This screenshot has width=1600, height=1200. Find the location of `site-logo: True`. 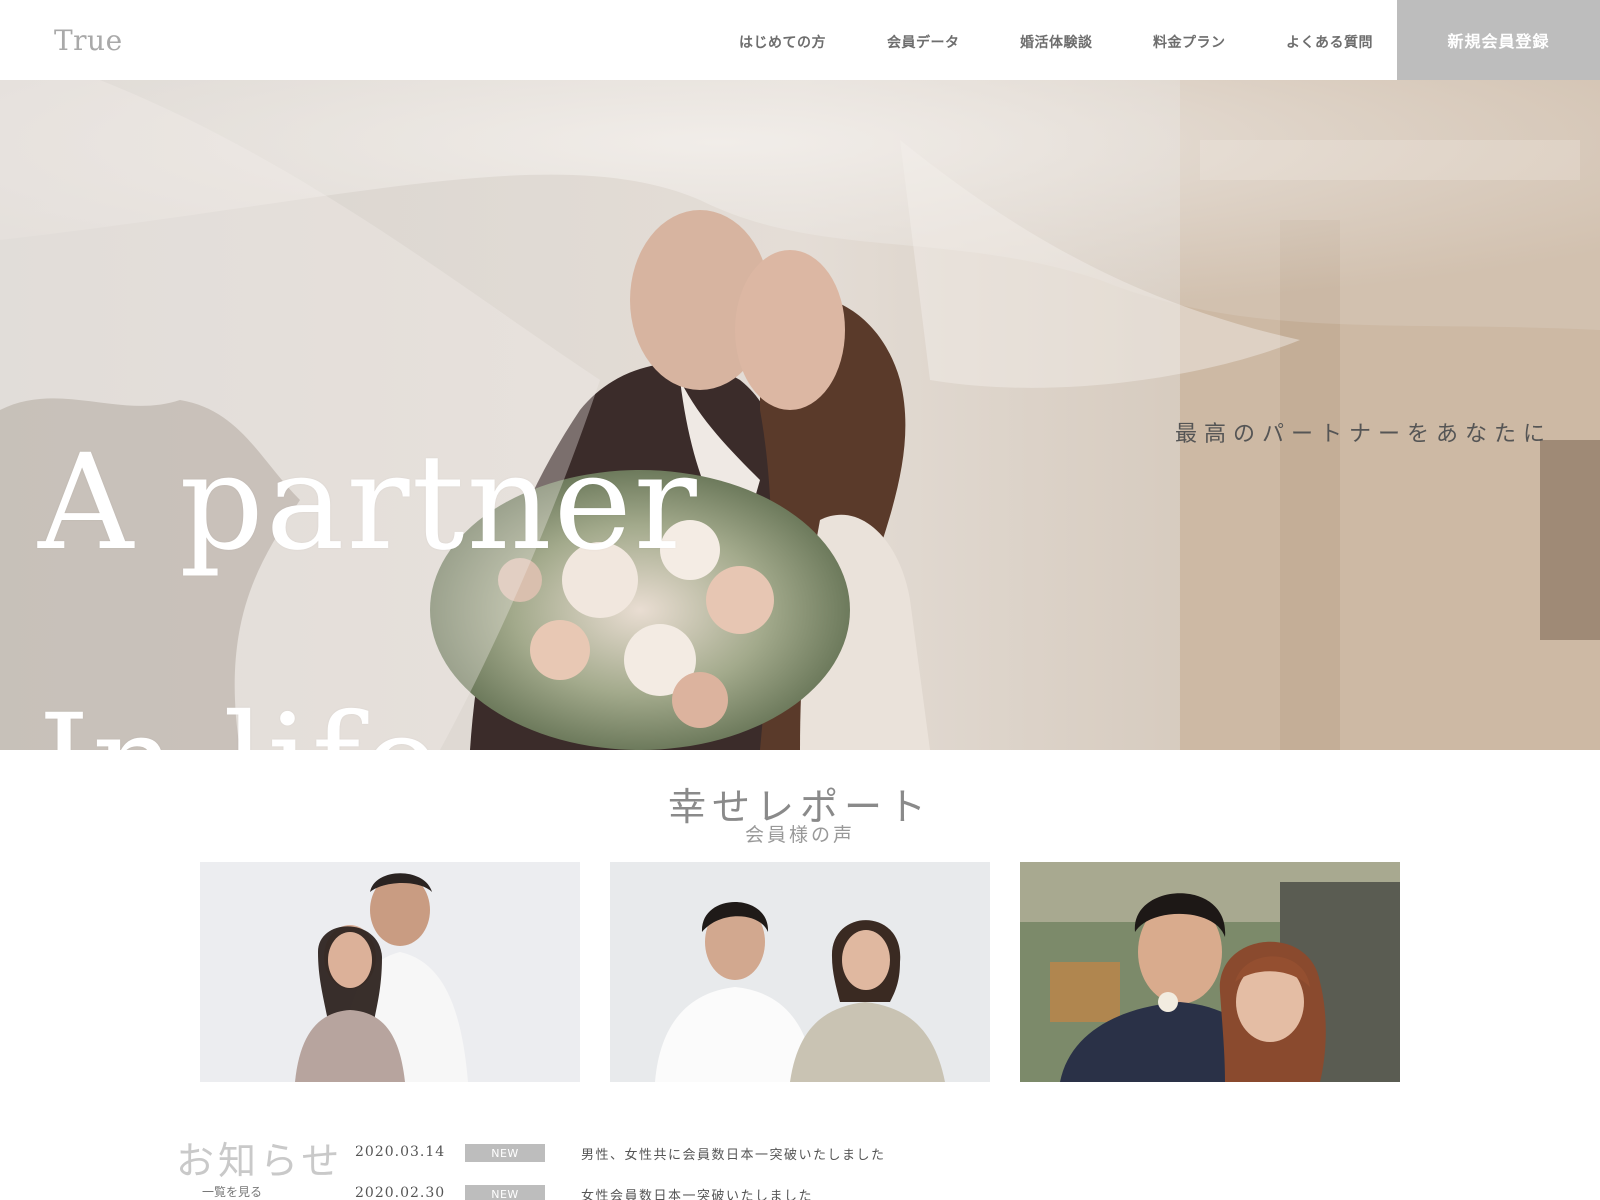

site-logo: True is located at coordinates (88, 40).